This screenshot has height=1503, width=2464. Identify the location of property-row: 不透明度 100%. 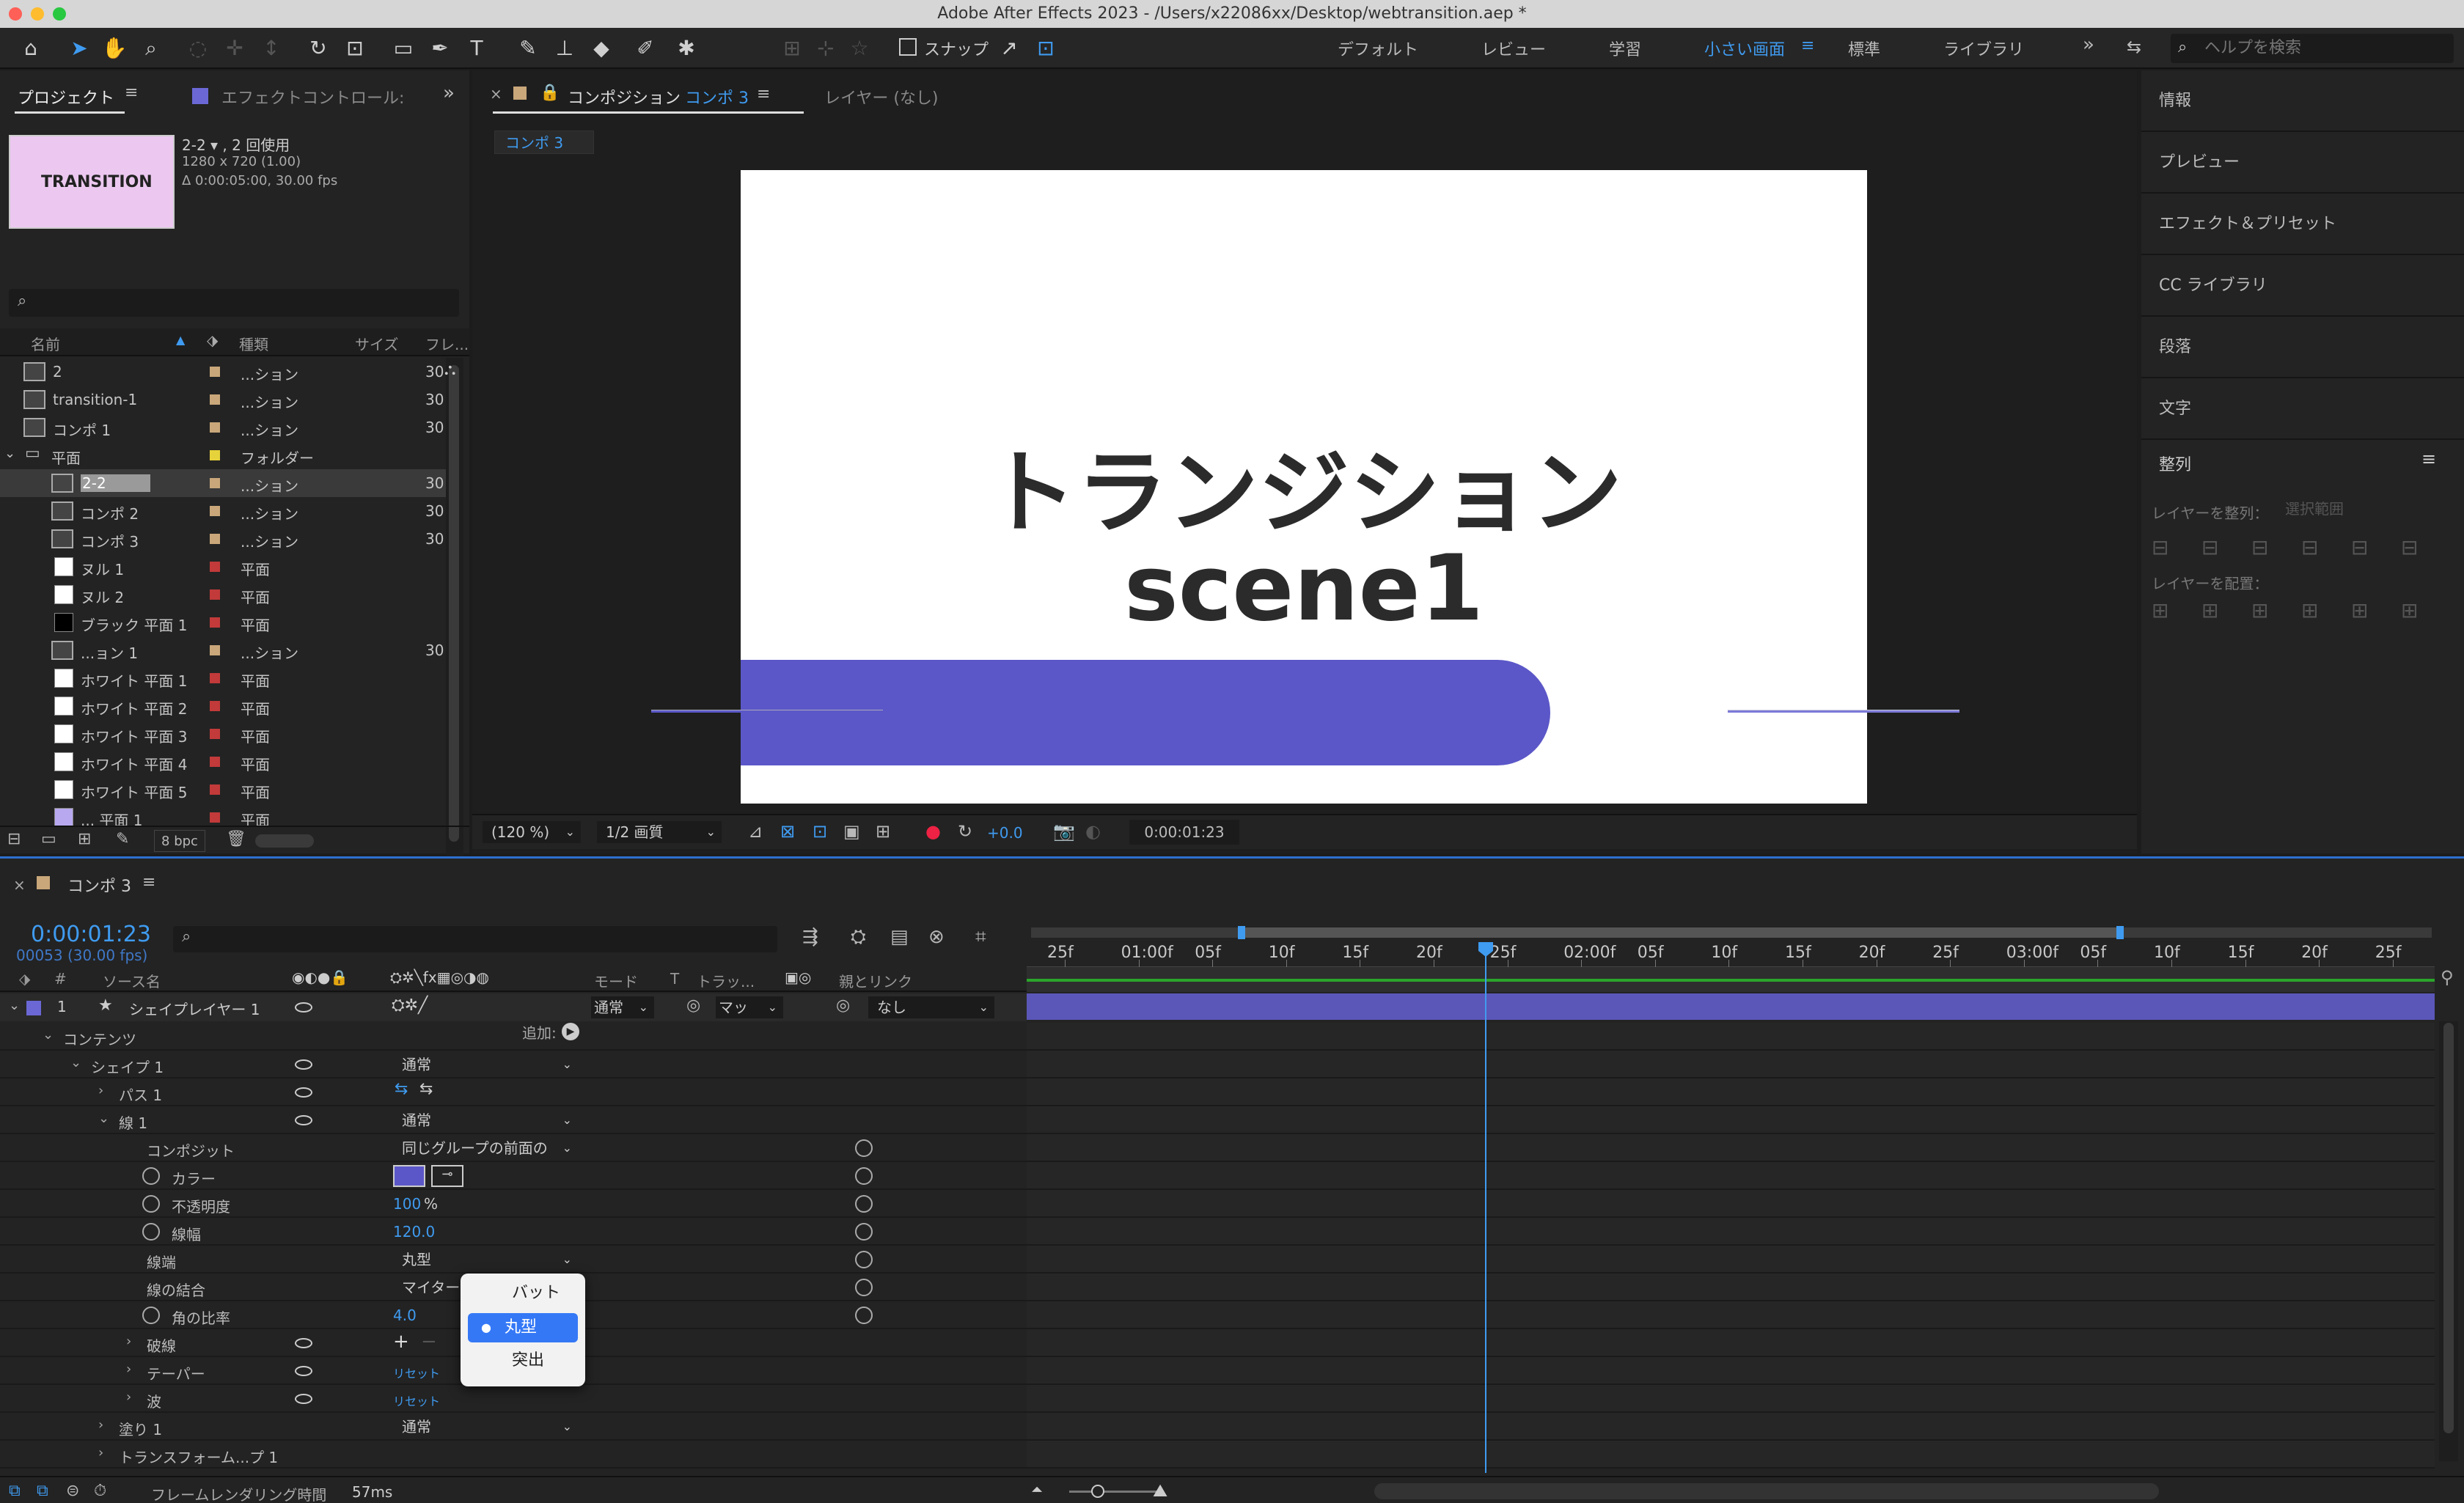
(513, 1204).